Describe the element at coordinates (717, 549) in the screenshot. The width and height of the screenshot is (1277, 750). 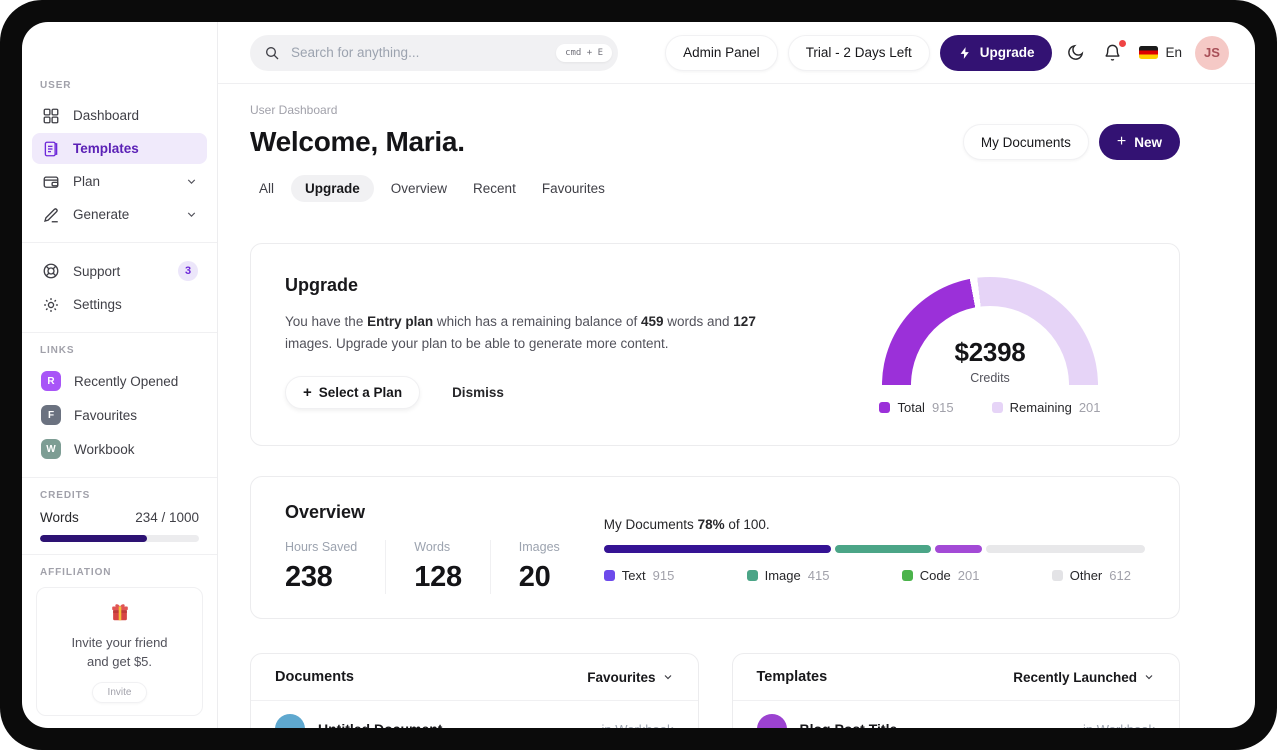
I see `bar-segment-text` at that location.